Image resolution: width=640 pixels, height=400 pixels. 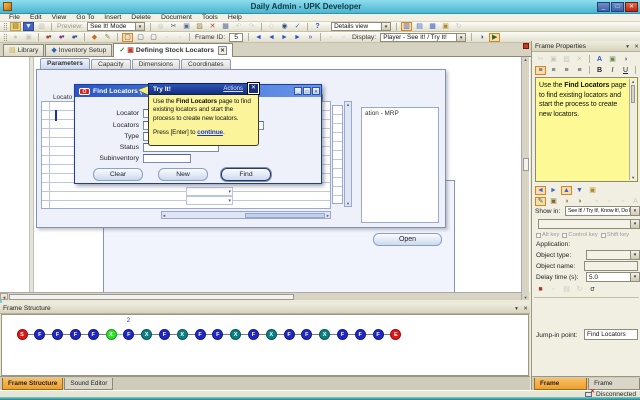 I want to click on delete-icon: ✕, so click(x=212, y=26).